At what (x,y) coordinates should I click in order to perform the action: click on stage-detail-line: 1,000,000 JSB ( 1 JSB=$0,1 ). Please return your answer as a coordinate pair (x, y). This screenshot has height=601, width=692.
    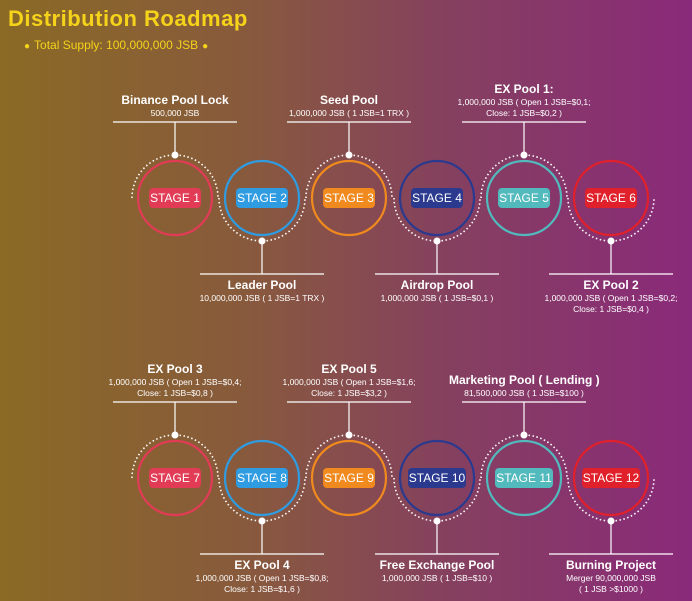
    Looking at the image, I should click on (437, 298).